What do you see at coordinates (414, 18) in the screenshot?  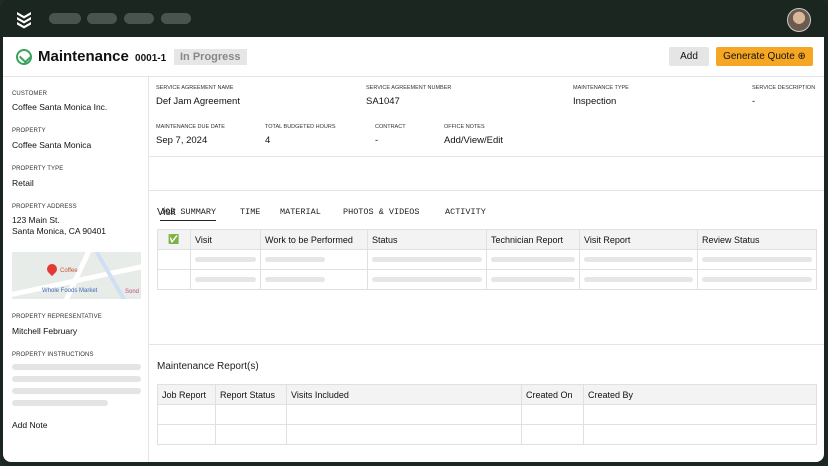 I see `top-nav-bar` at bounding box center [414, 18].